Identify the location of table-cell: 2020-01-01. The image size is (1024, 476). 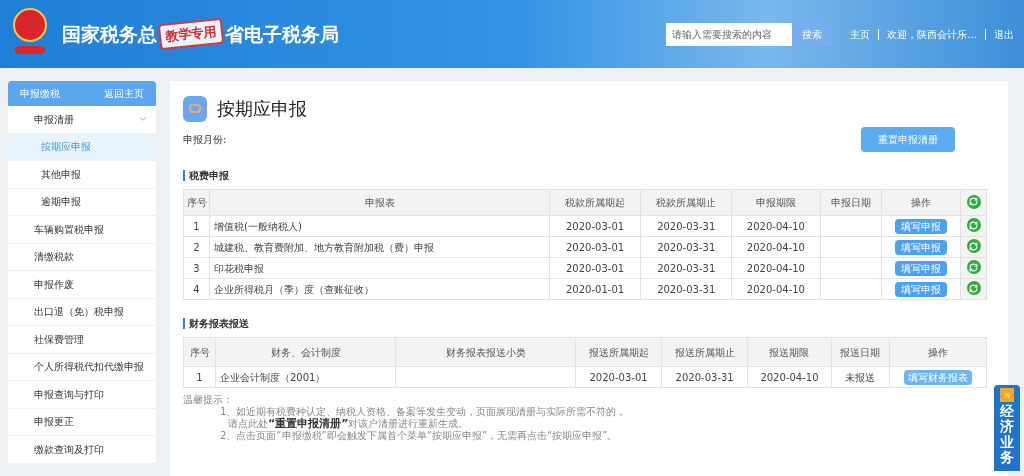
(595, 289).